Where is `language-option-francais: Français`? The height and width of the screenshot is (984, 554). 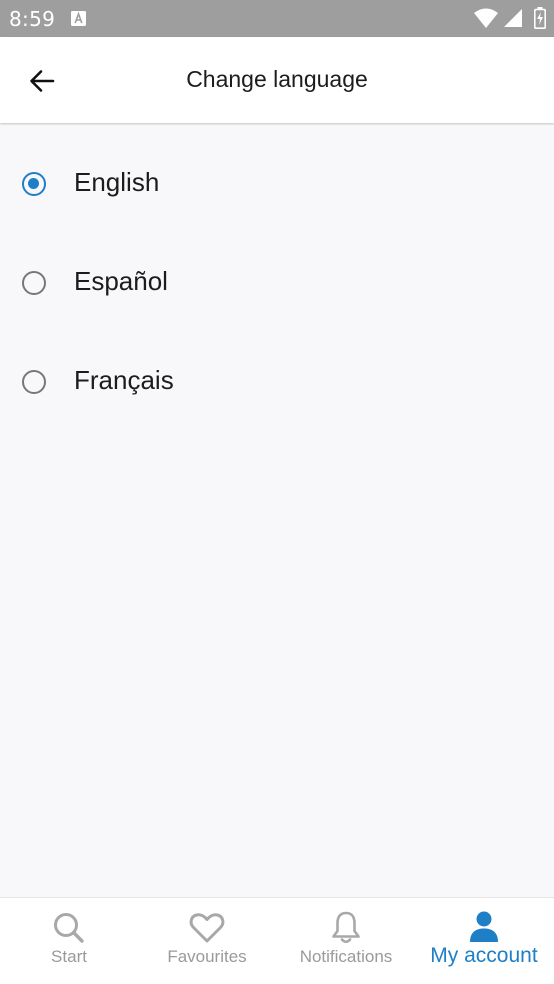
language-option-francais: Français is located at coordinates (277, 372).